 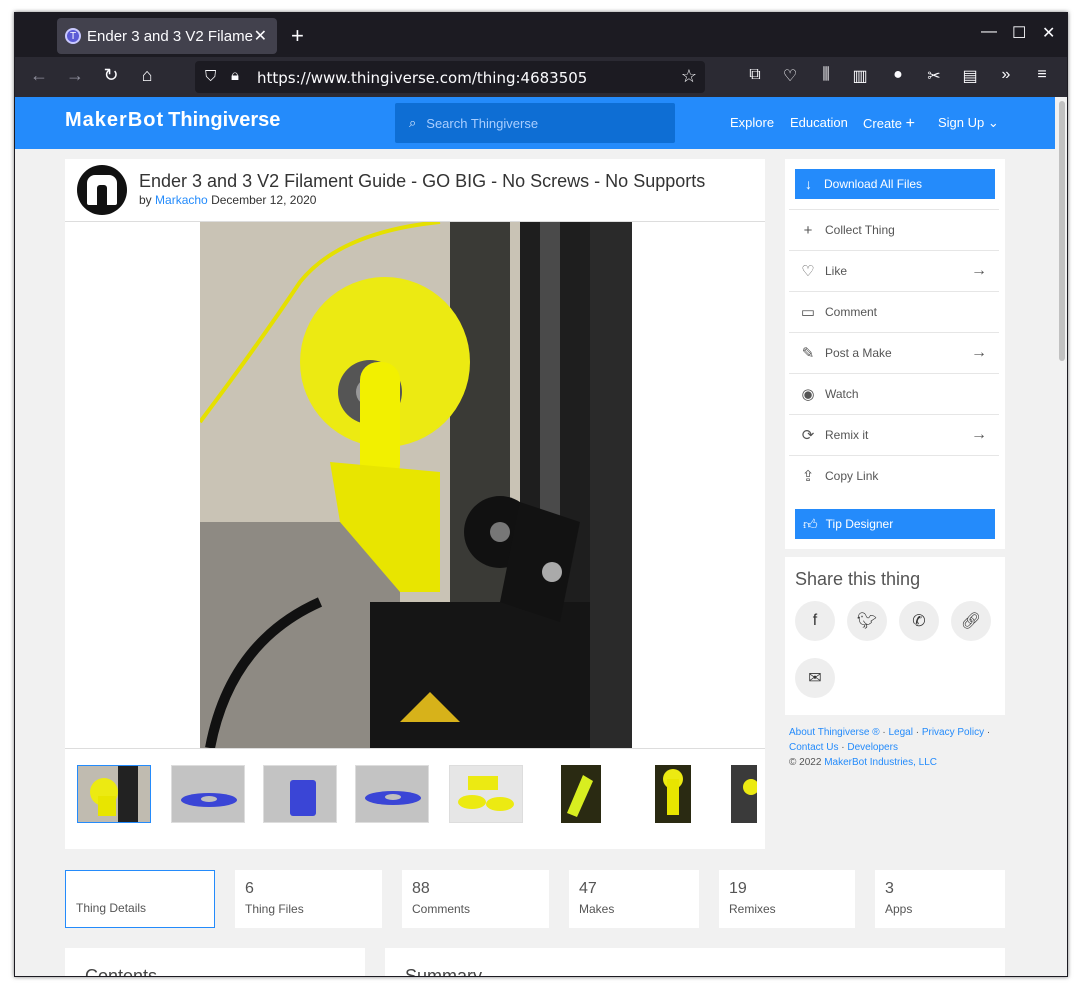 What do you see at coordinates (444, 971) in the screenshot?
I see `summary-heading: Summary` at bounding box center [444, 971].